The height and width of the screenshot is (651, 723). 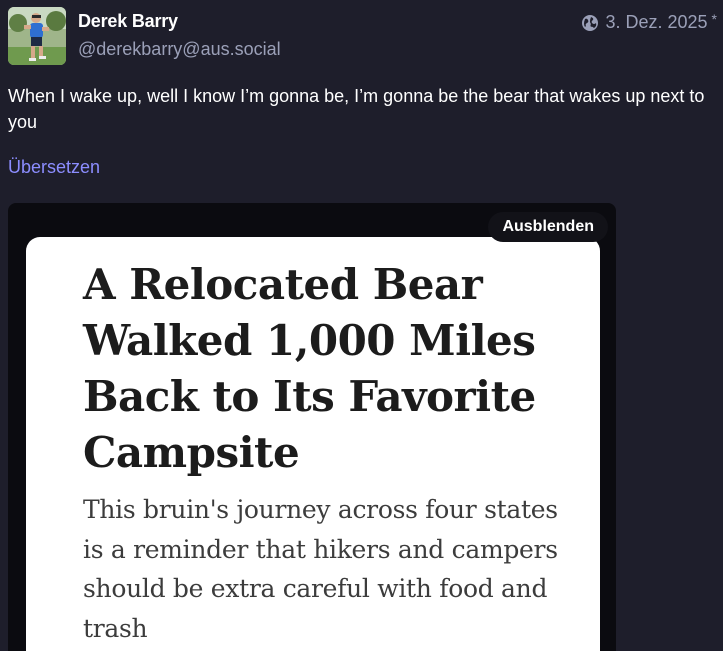 I want to click on avatar-runner-image, so click(x=37, y=36).